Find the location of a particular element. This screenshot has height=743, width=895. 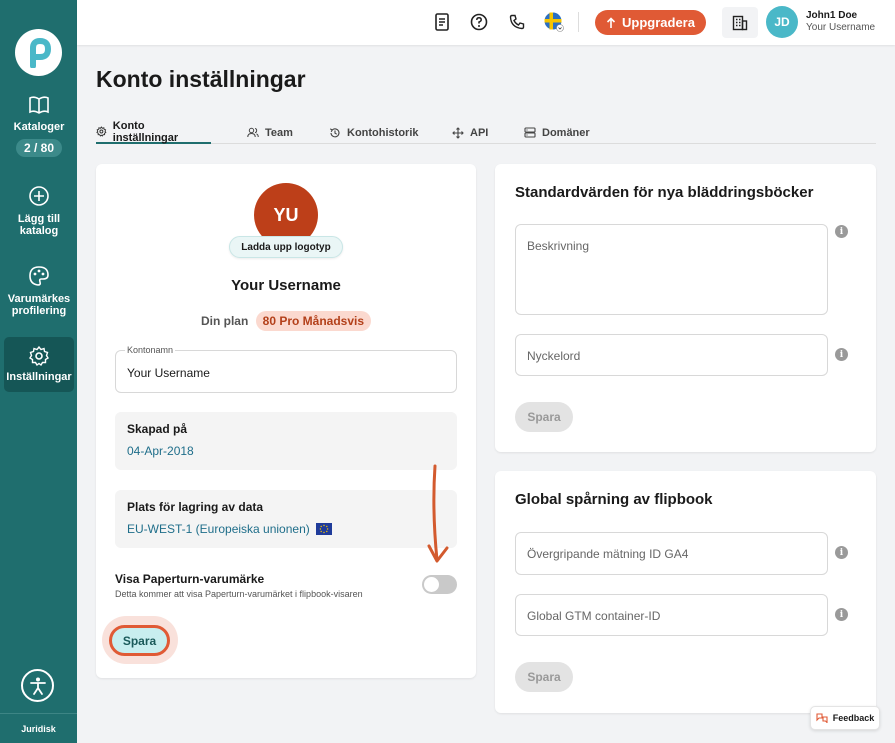

logo-p-icon is located at coordinates (40, 52).